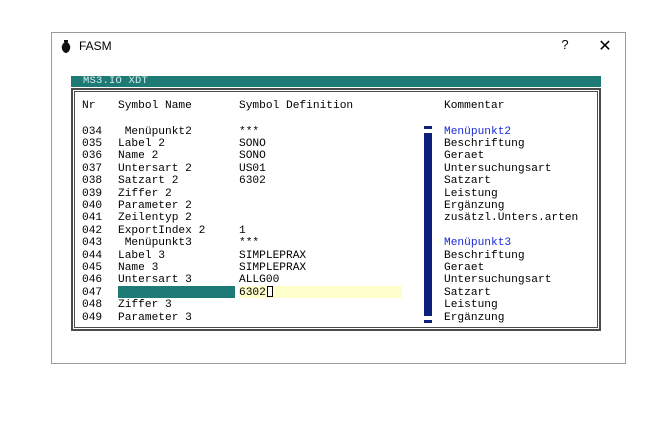  What do you see at coordinates (605, 46) in the screenshot?
I see `close-button: ✕` at bounding box center [605, 46].